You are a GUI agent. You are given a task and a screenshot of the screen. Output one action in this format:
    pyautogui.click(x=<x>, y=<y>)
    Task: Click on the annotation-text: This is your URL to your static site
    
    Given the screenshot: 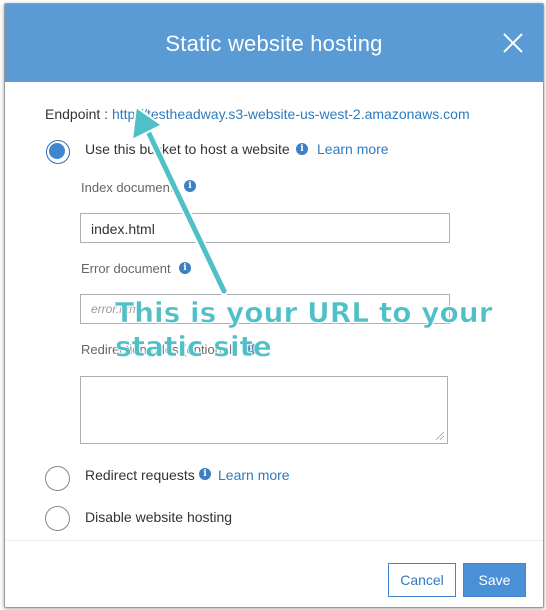 What is the action you would take?
    pyautogui.click(x=304, y=330)
    